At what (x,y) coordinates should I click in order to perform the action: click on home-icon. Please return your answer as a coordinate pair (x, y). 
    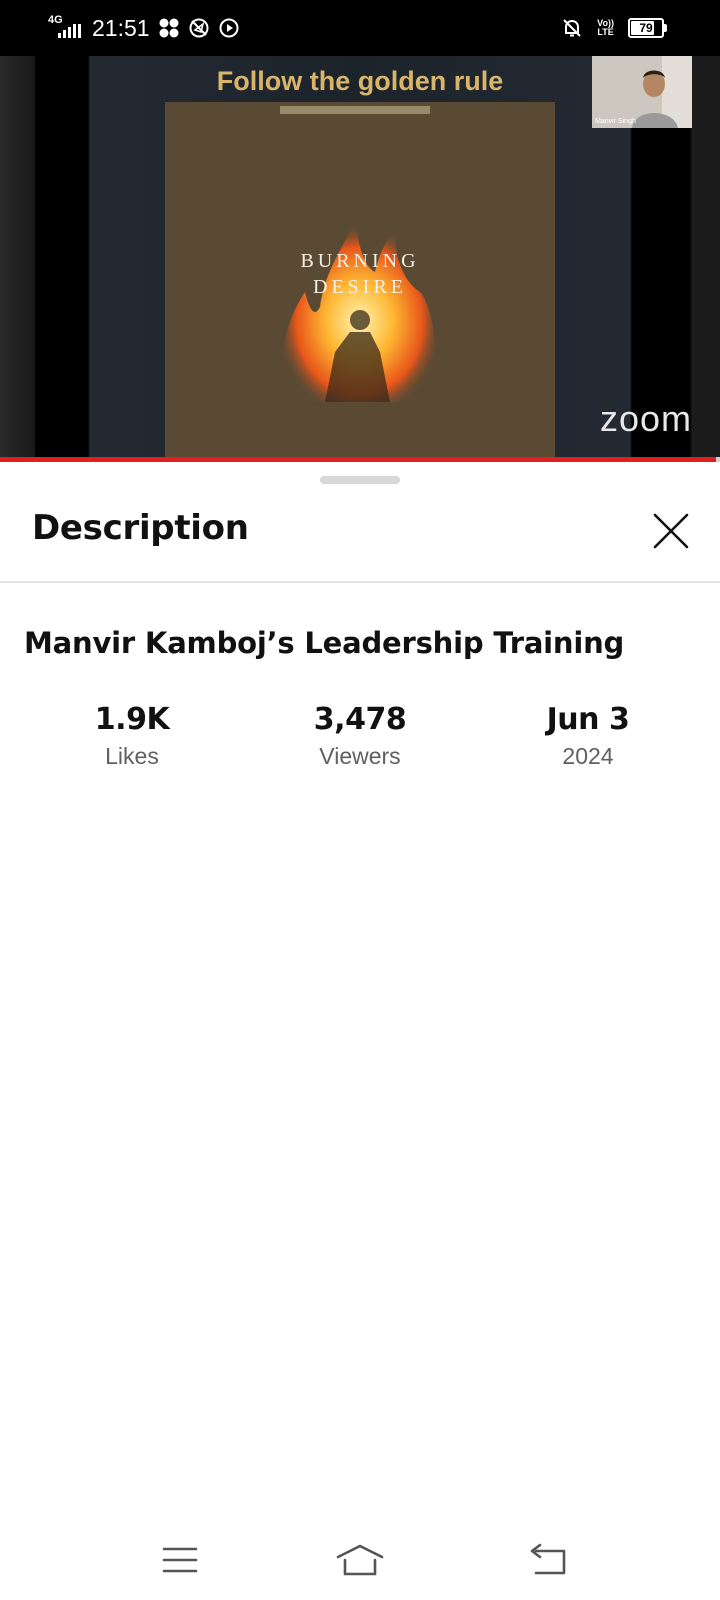
    Looking at the image, I should click on (360, 1560).